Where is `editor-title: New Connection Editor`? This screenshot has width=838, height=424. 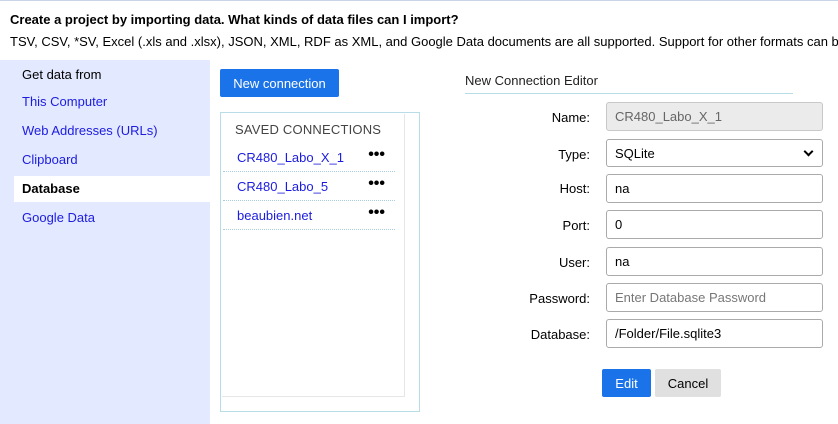
editor-title: New Connection Editor is located at coordinates (531, 80).